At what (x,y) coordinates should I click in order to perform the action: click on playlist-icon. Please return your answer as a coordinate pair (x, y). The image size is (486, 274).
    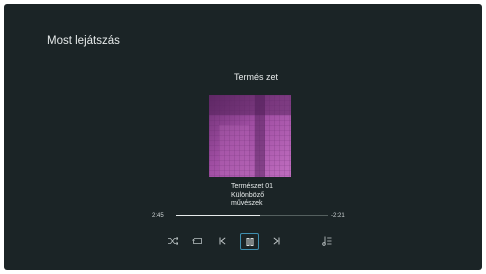
    Looking at the image, I should click on (327, 241).